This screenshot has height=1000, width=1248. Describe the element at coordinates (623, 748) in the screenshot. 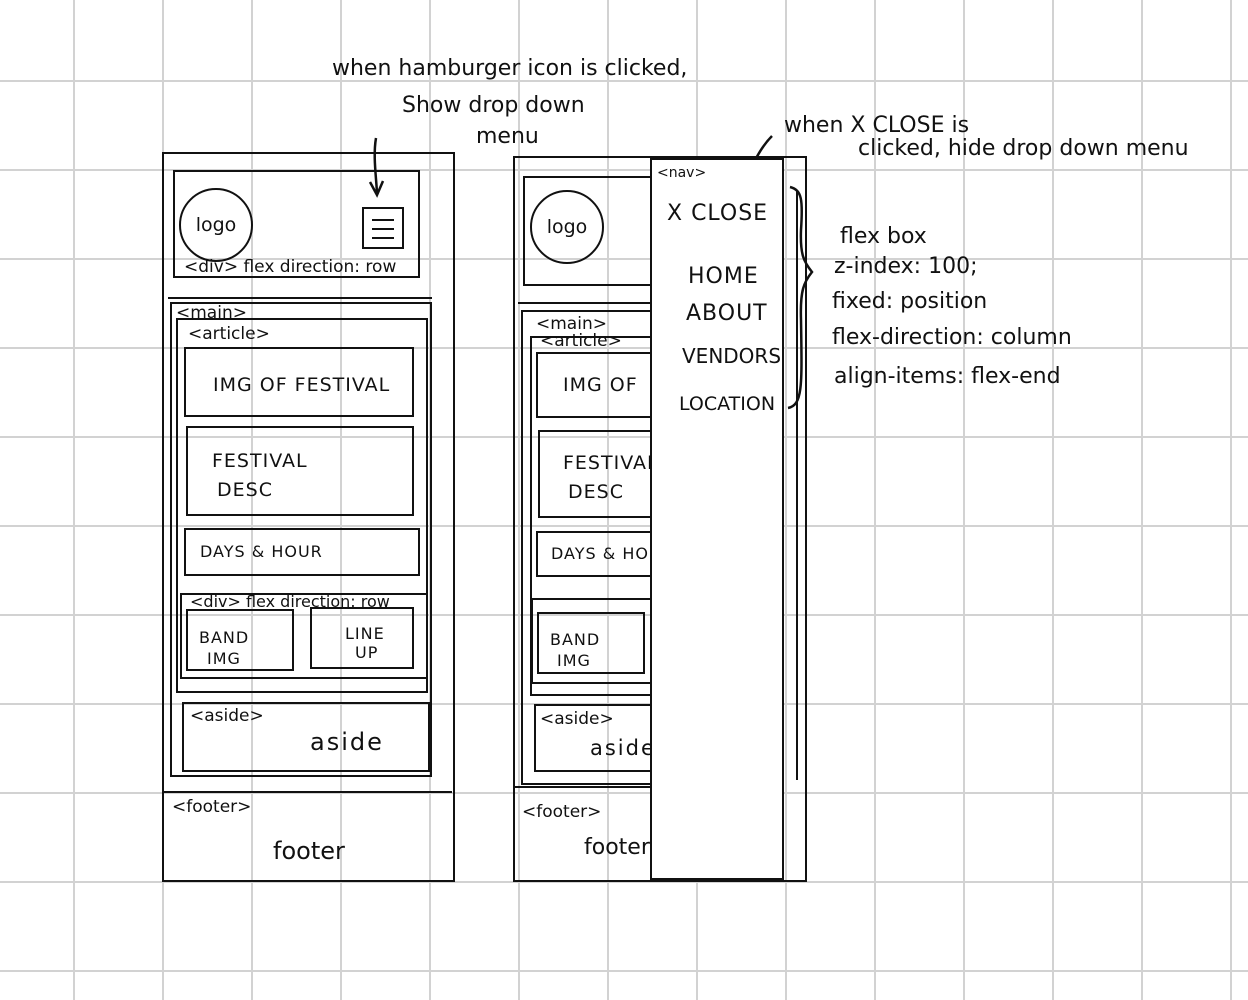

I see `right-aside-label: aside` at that location.